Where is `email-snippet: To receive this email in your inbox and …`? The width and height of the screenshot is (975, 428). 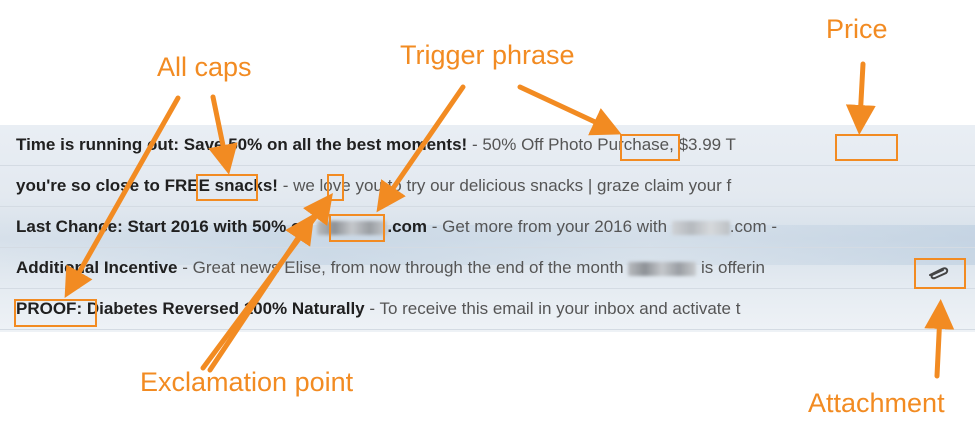 email-snippet: To receive this email in your inbox and … is located at coordinates (560, 308).